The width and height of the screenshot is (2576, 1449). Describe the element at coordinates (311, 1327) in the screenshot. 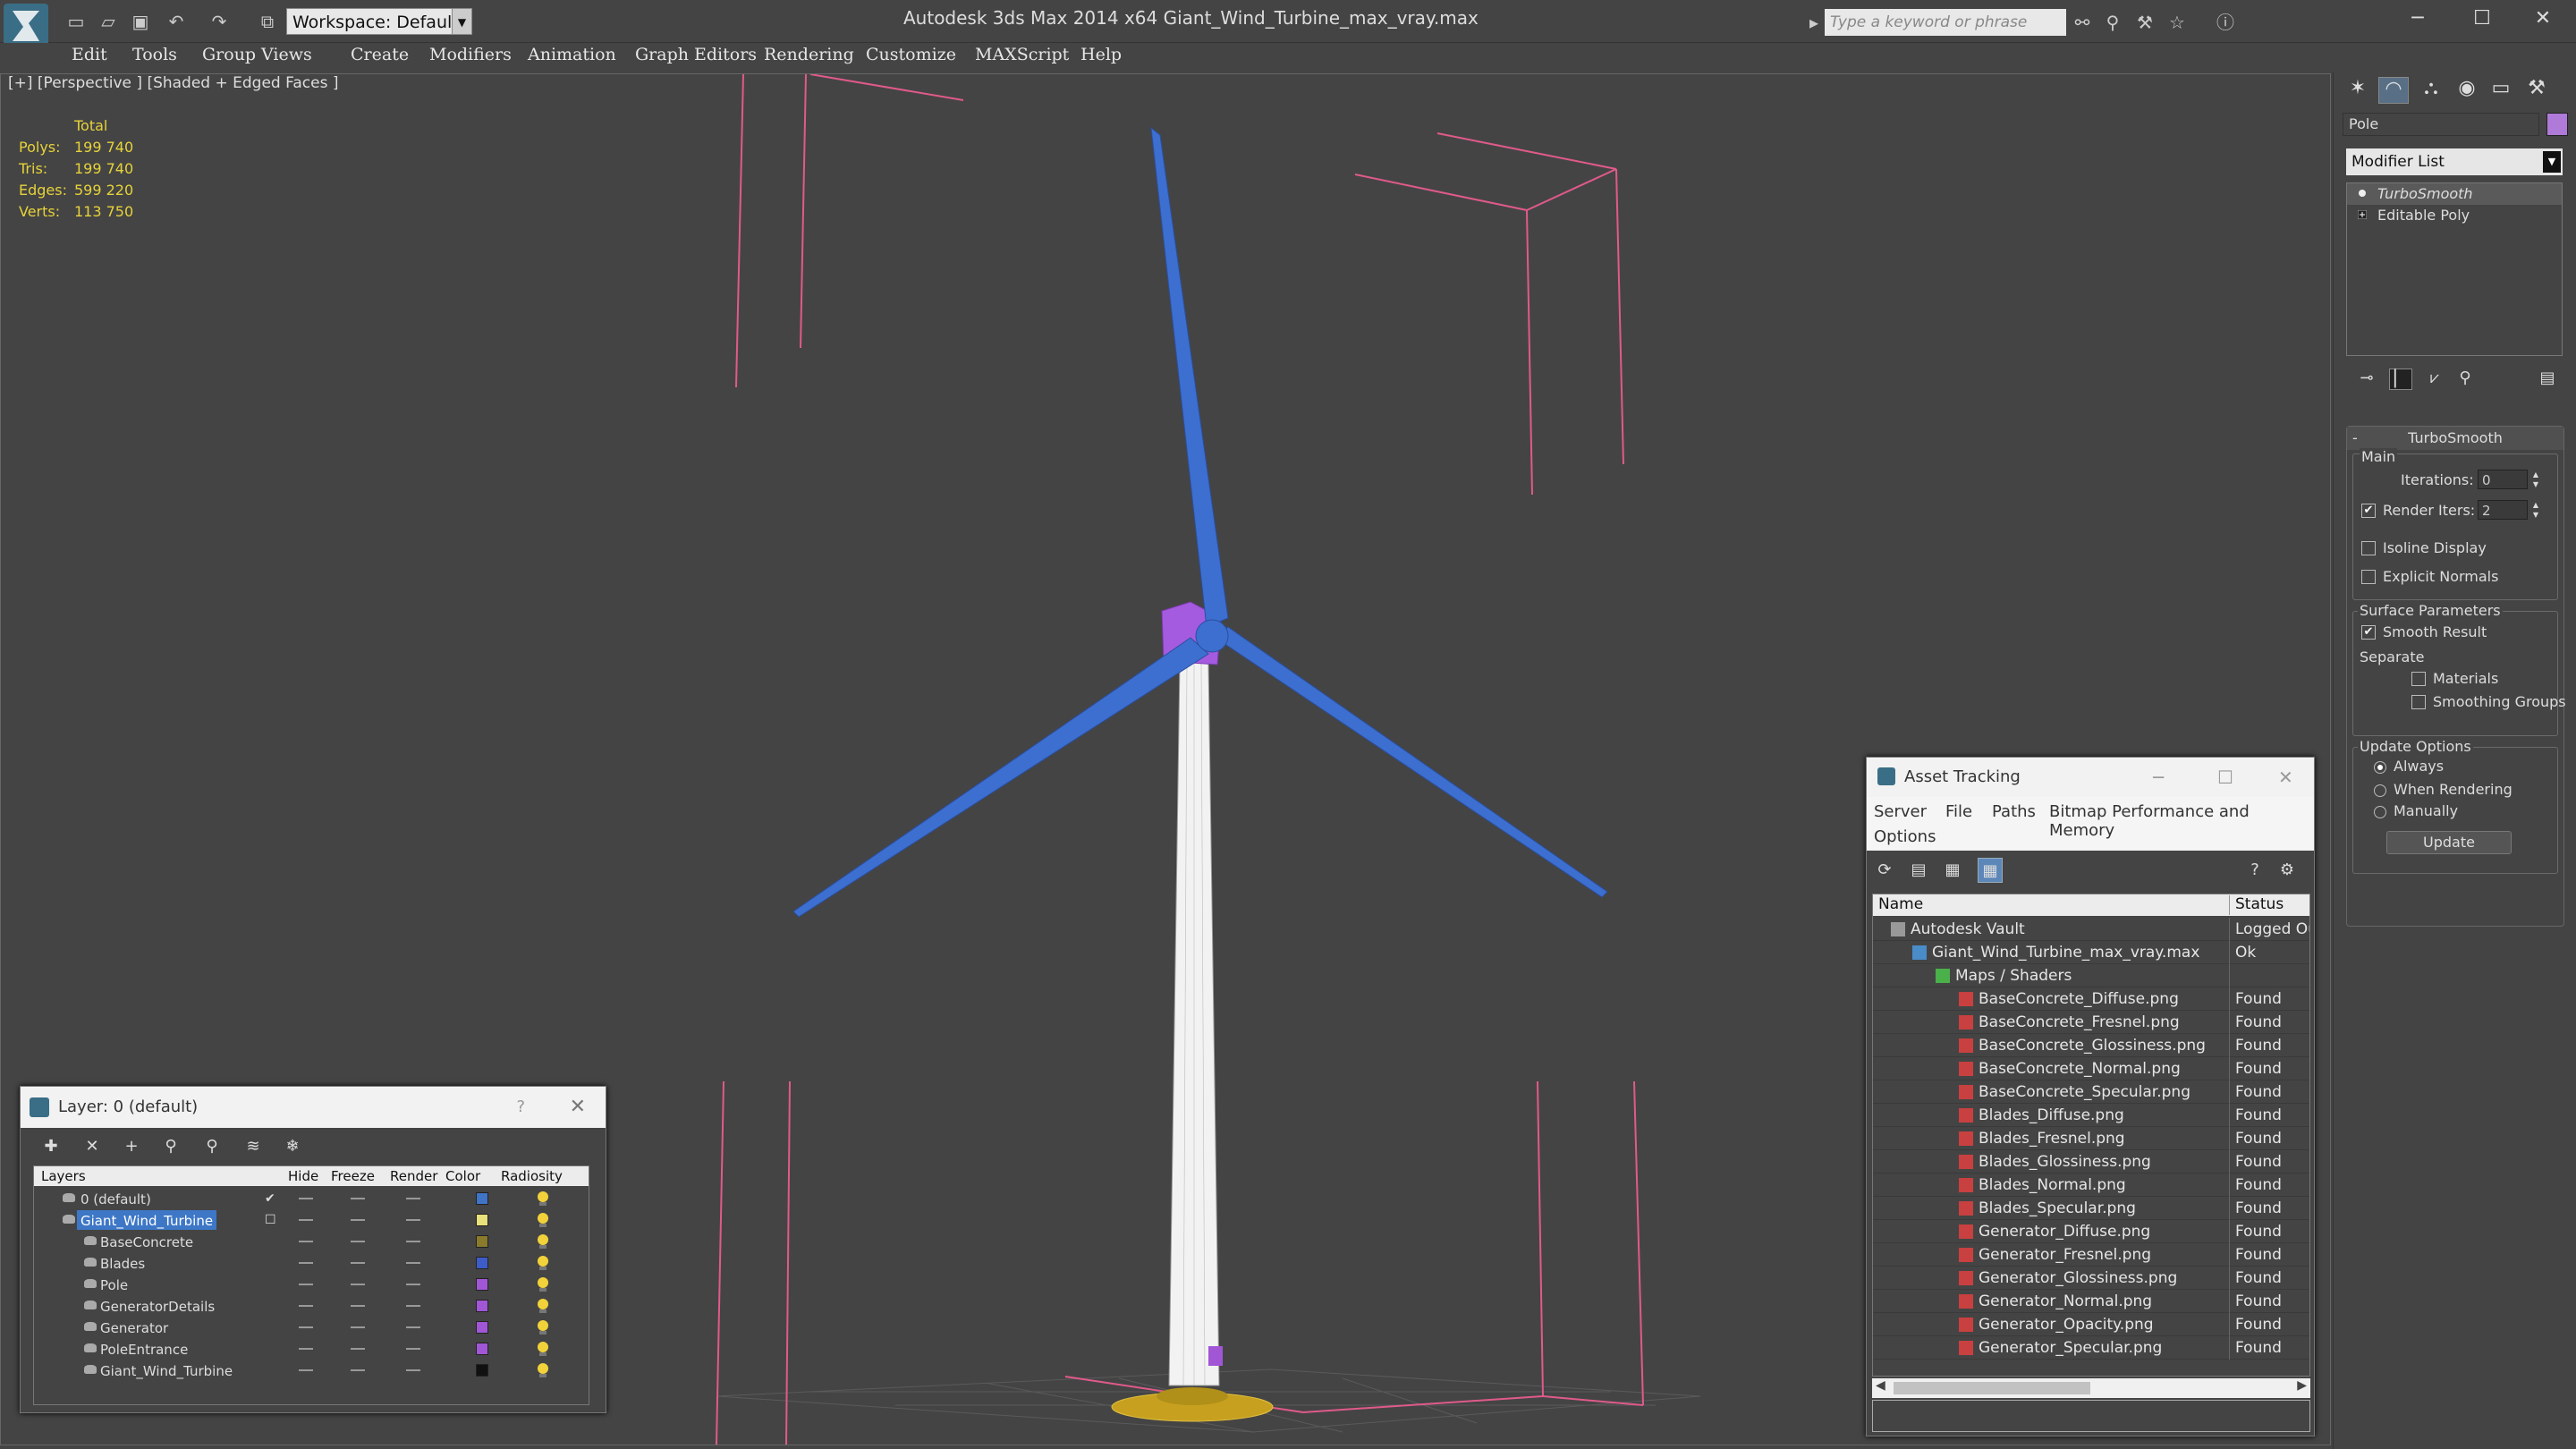

I see `layer-row: Generator` at that location.